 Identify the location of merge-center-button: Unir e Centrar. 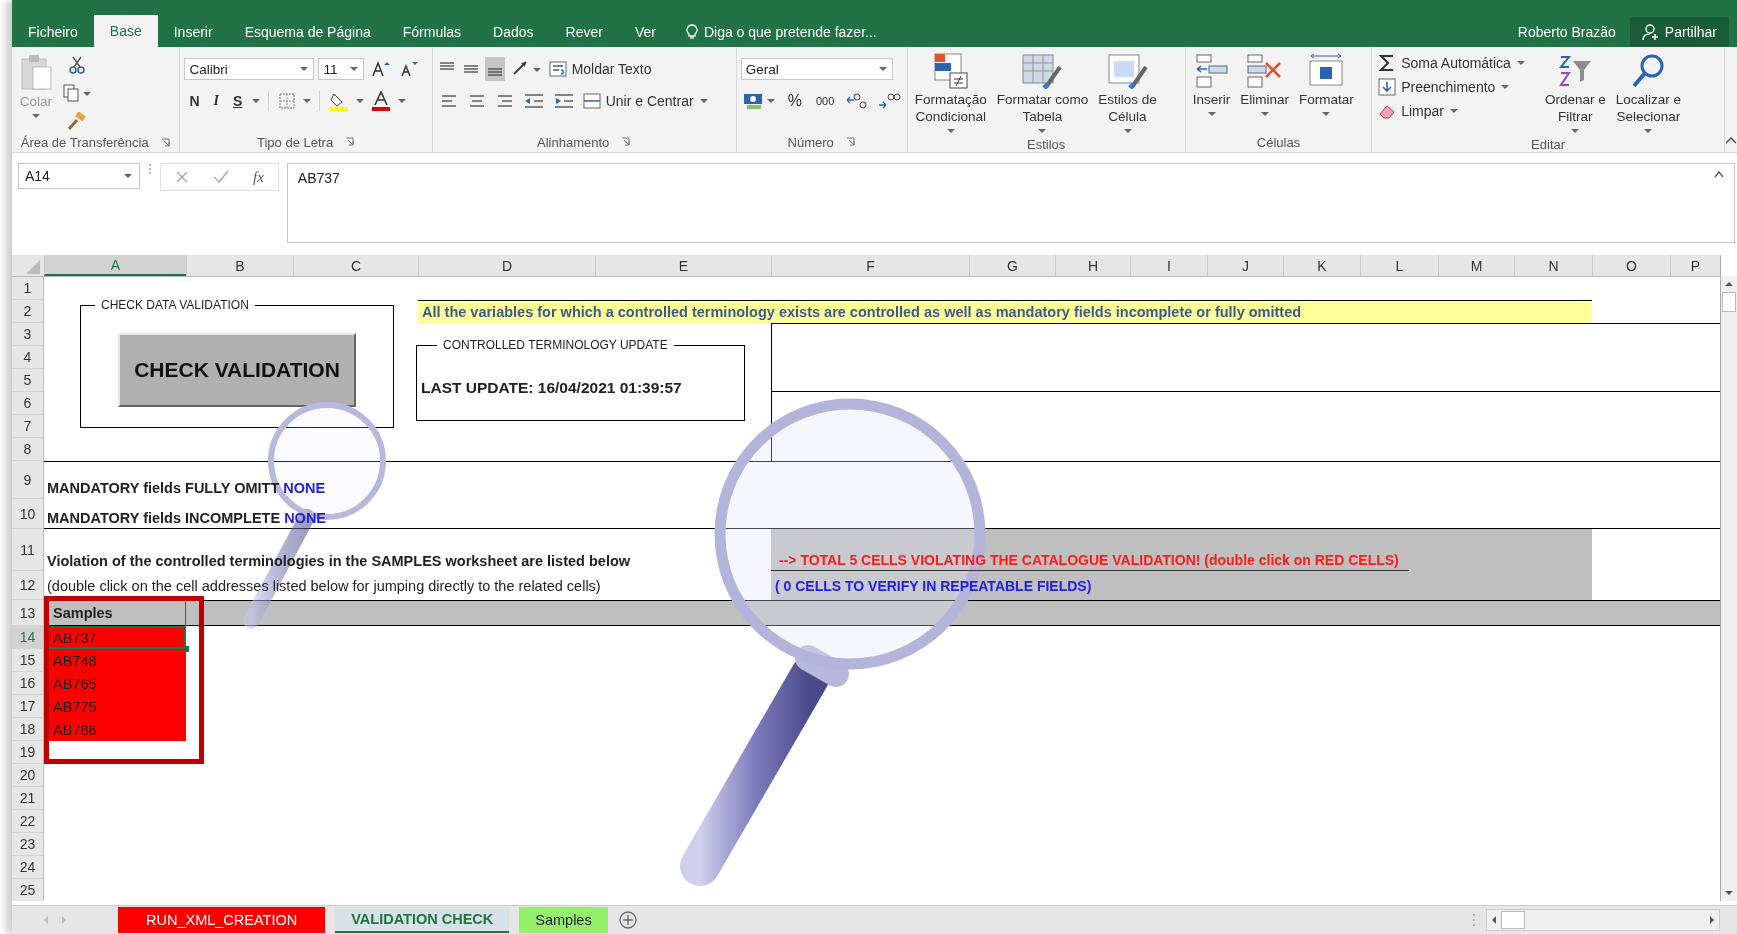
(645, 101).